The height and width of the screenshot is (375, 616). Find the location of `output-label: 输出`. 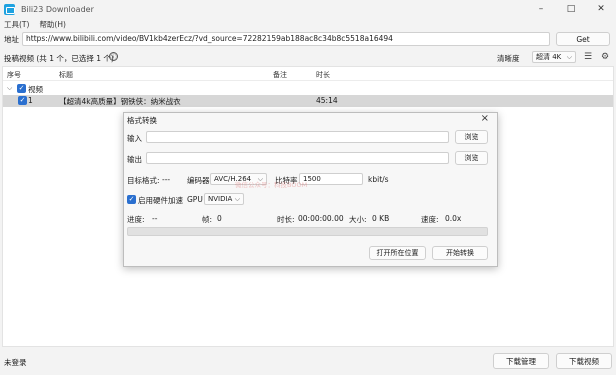

output-label: 输出 is located at coordinates (134, 159).